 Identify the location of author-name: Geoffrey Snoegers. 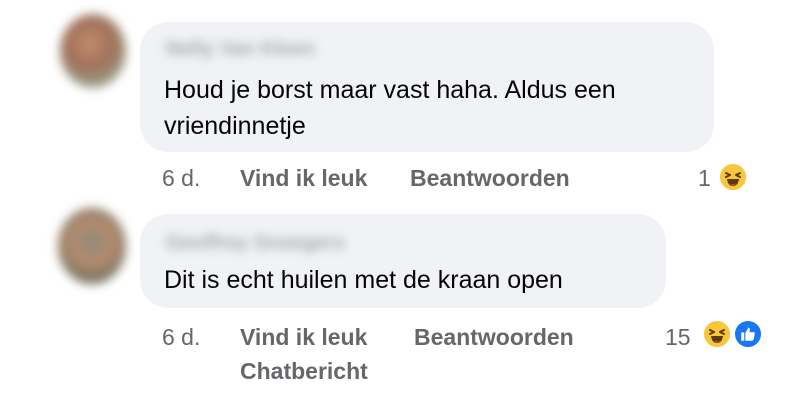
(255, 243).